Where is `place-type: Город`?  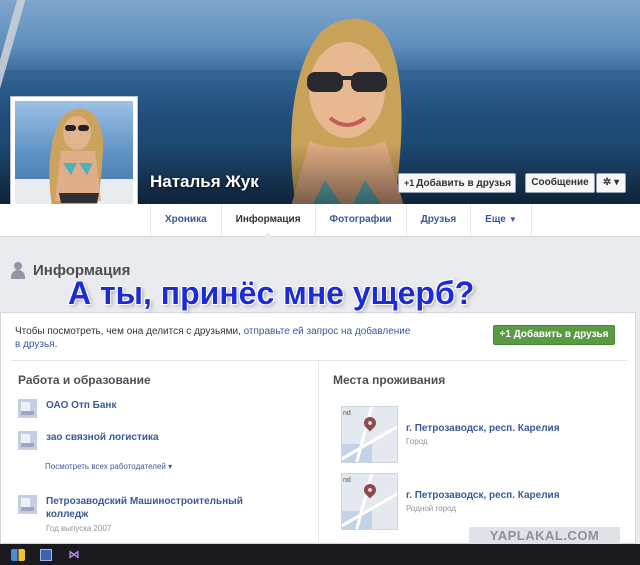
place-type: Город is located at coordinates (417, 441).